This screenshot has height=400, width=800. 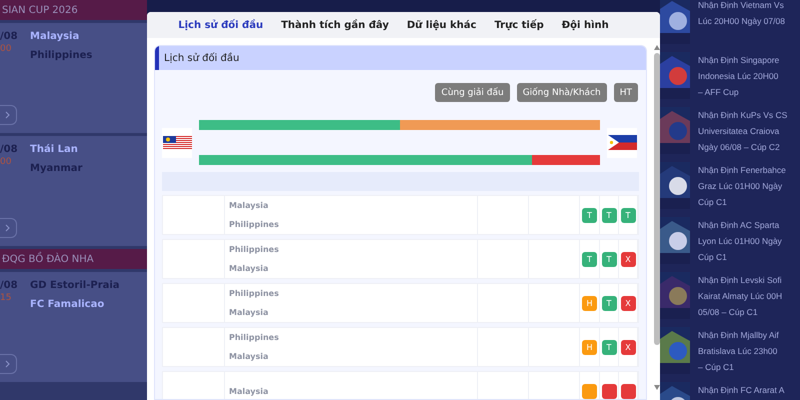 I want to click on news-link: Nhận Định AC Sparta Lyon Lúc 01H00 Ngày Cúp C1, so click(x=740, y=240).